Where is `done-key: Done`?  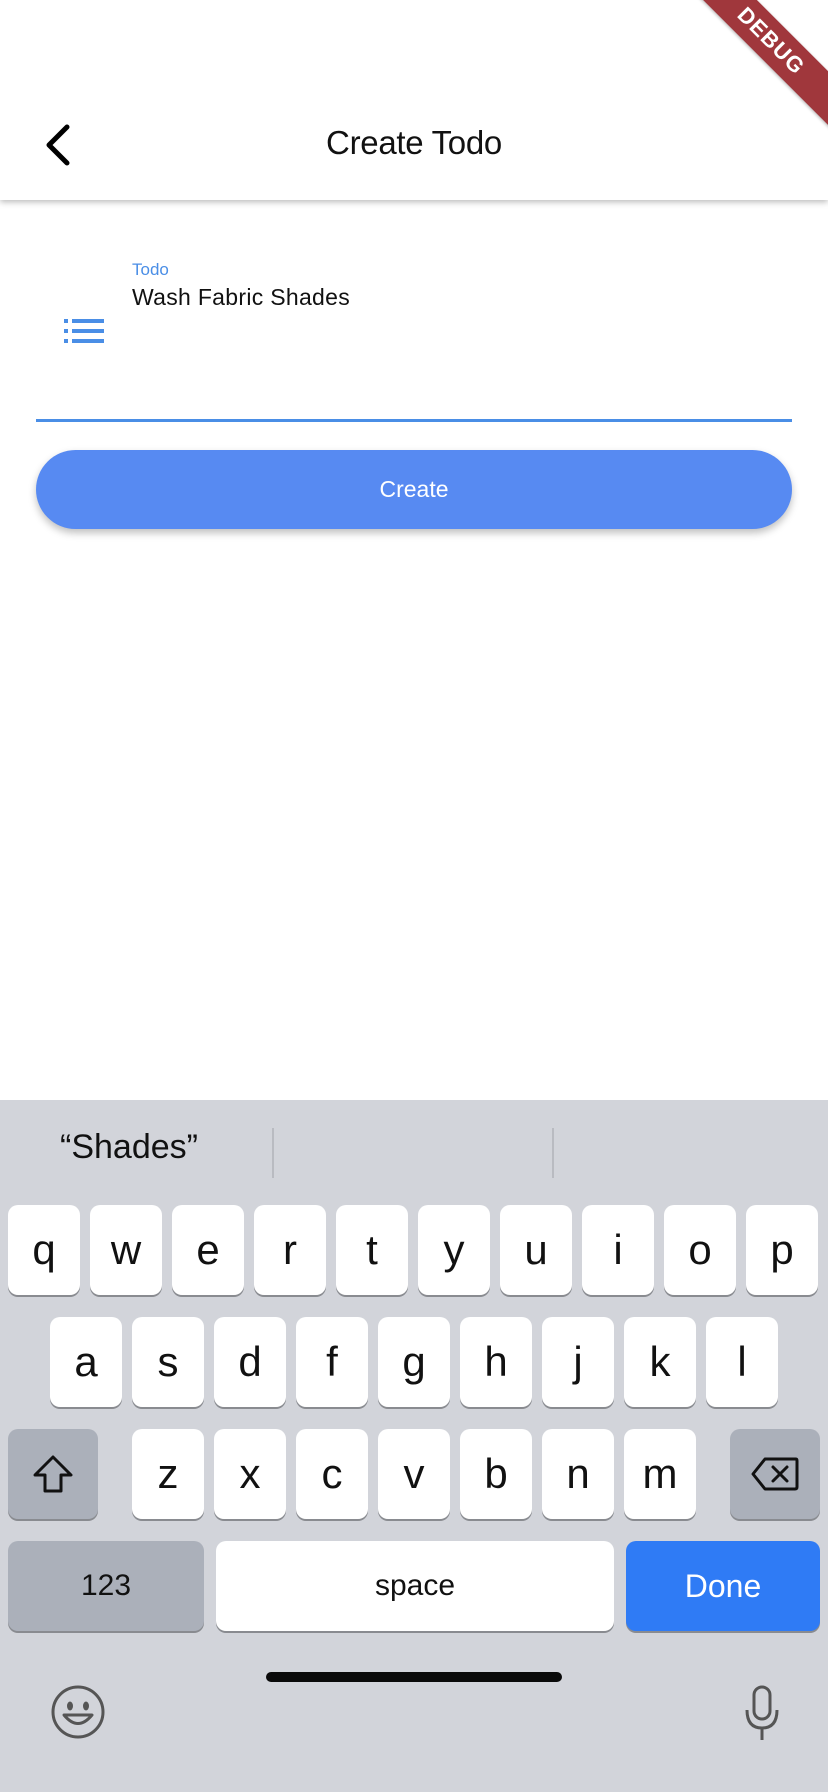 done-key: Done is located at coordinates (723, 1586).